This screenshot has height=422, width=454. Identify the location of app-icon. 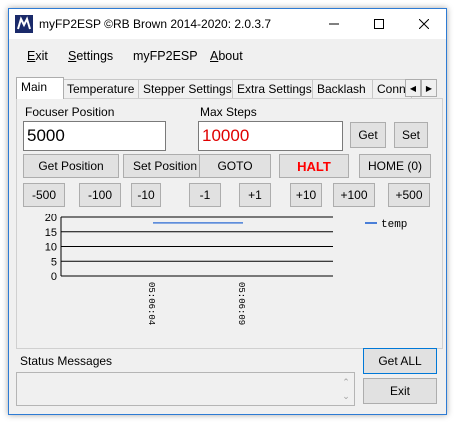
(24, 24).